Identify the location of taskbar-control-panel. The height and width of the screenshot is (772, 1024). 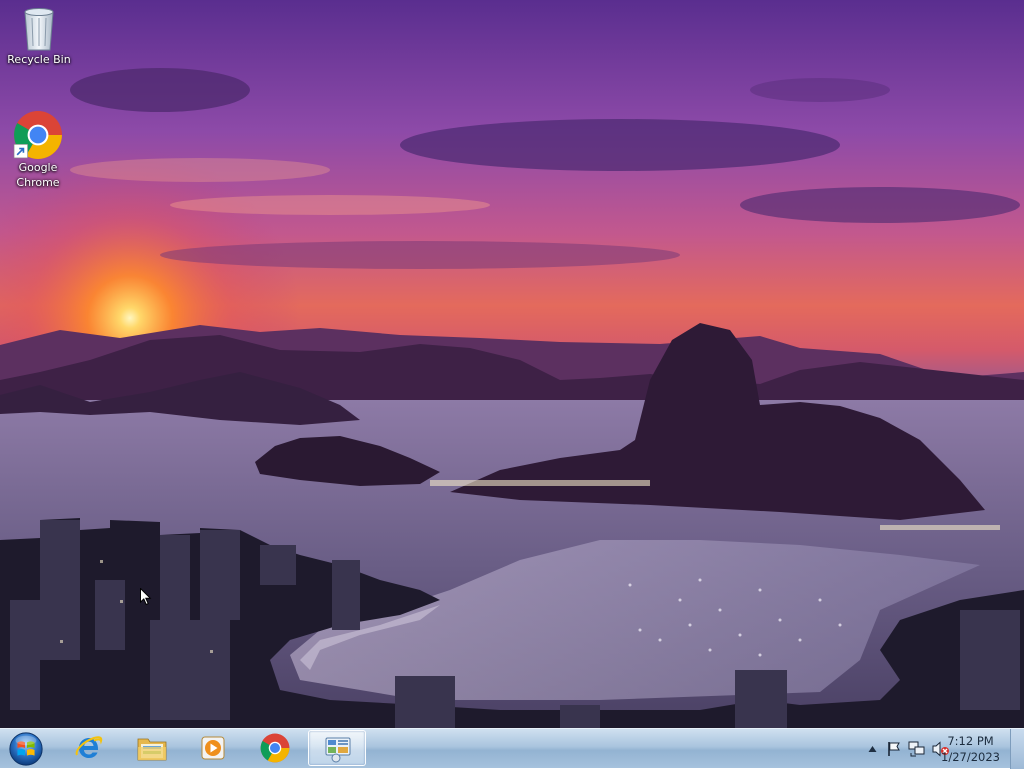
(337, 748).